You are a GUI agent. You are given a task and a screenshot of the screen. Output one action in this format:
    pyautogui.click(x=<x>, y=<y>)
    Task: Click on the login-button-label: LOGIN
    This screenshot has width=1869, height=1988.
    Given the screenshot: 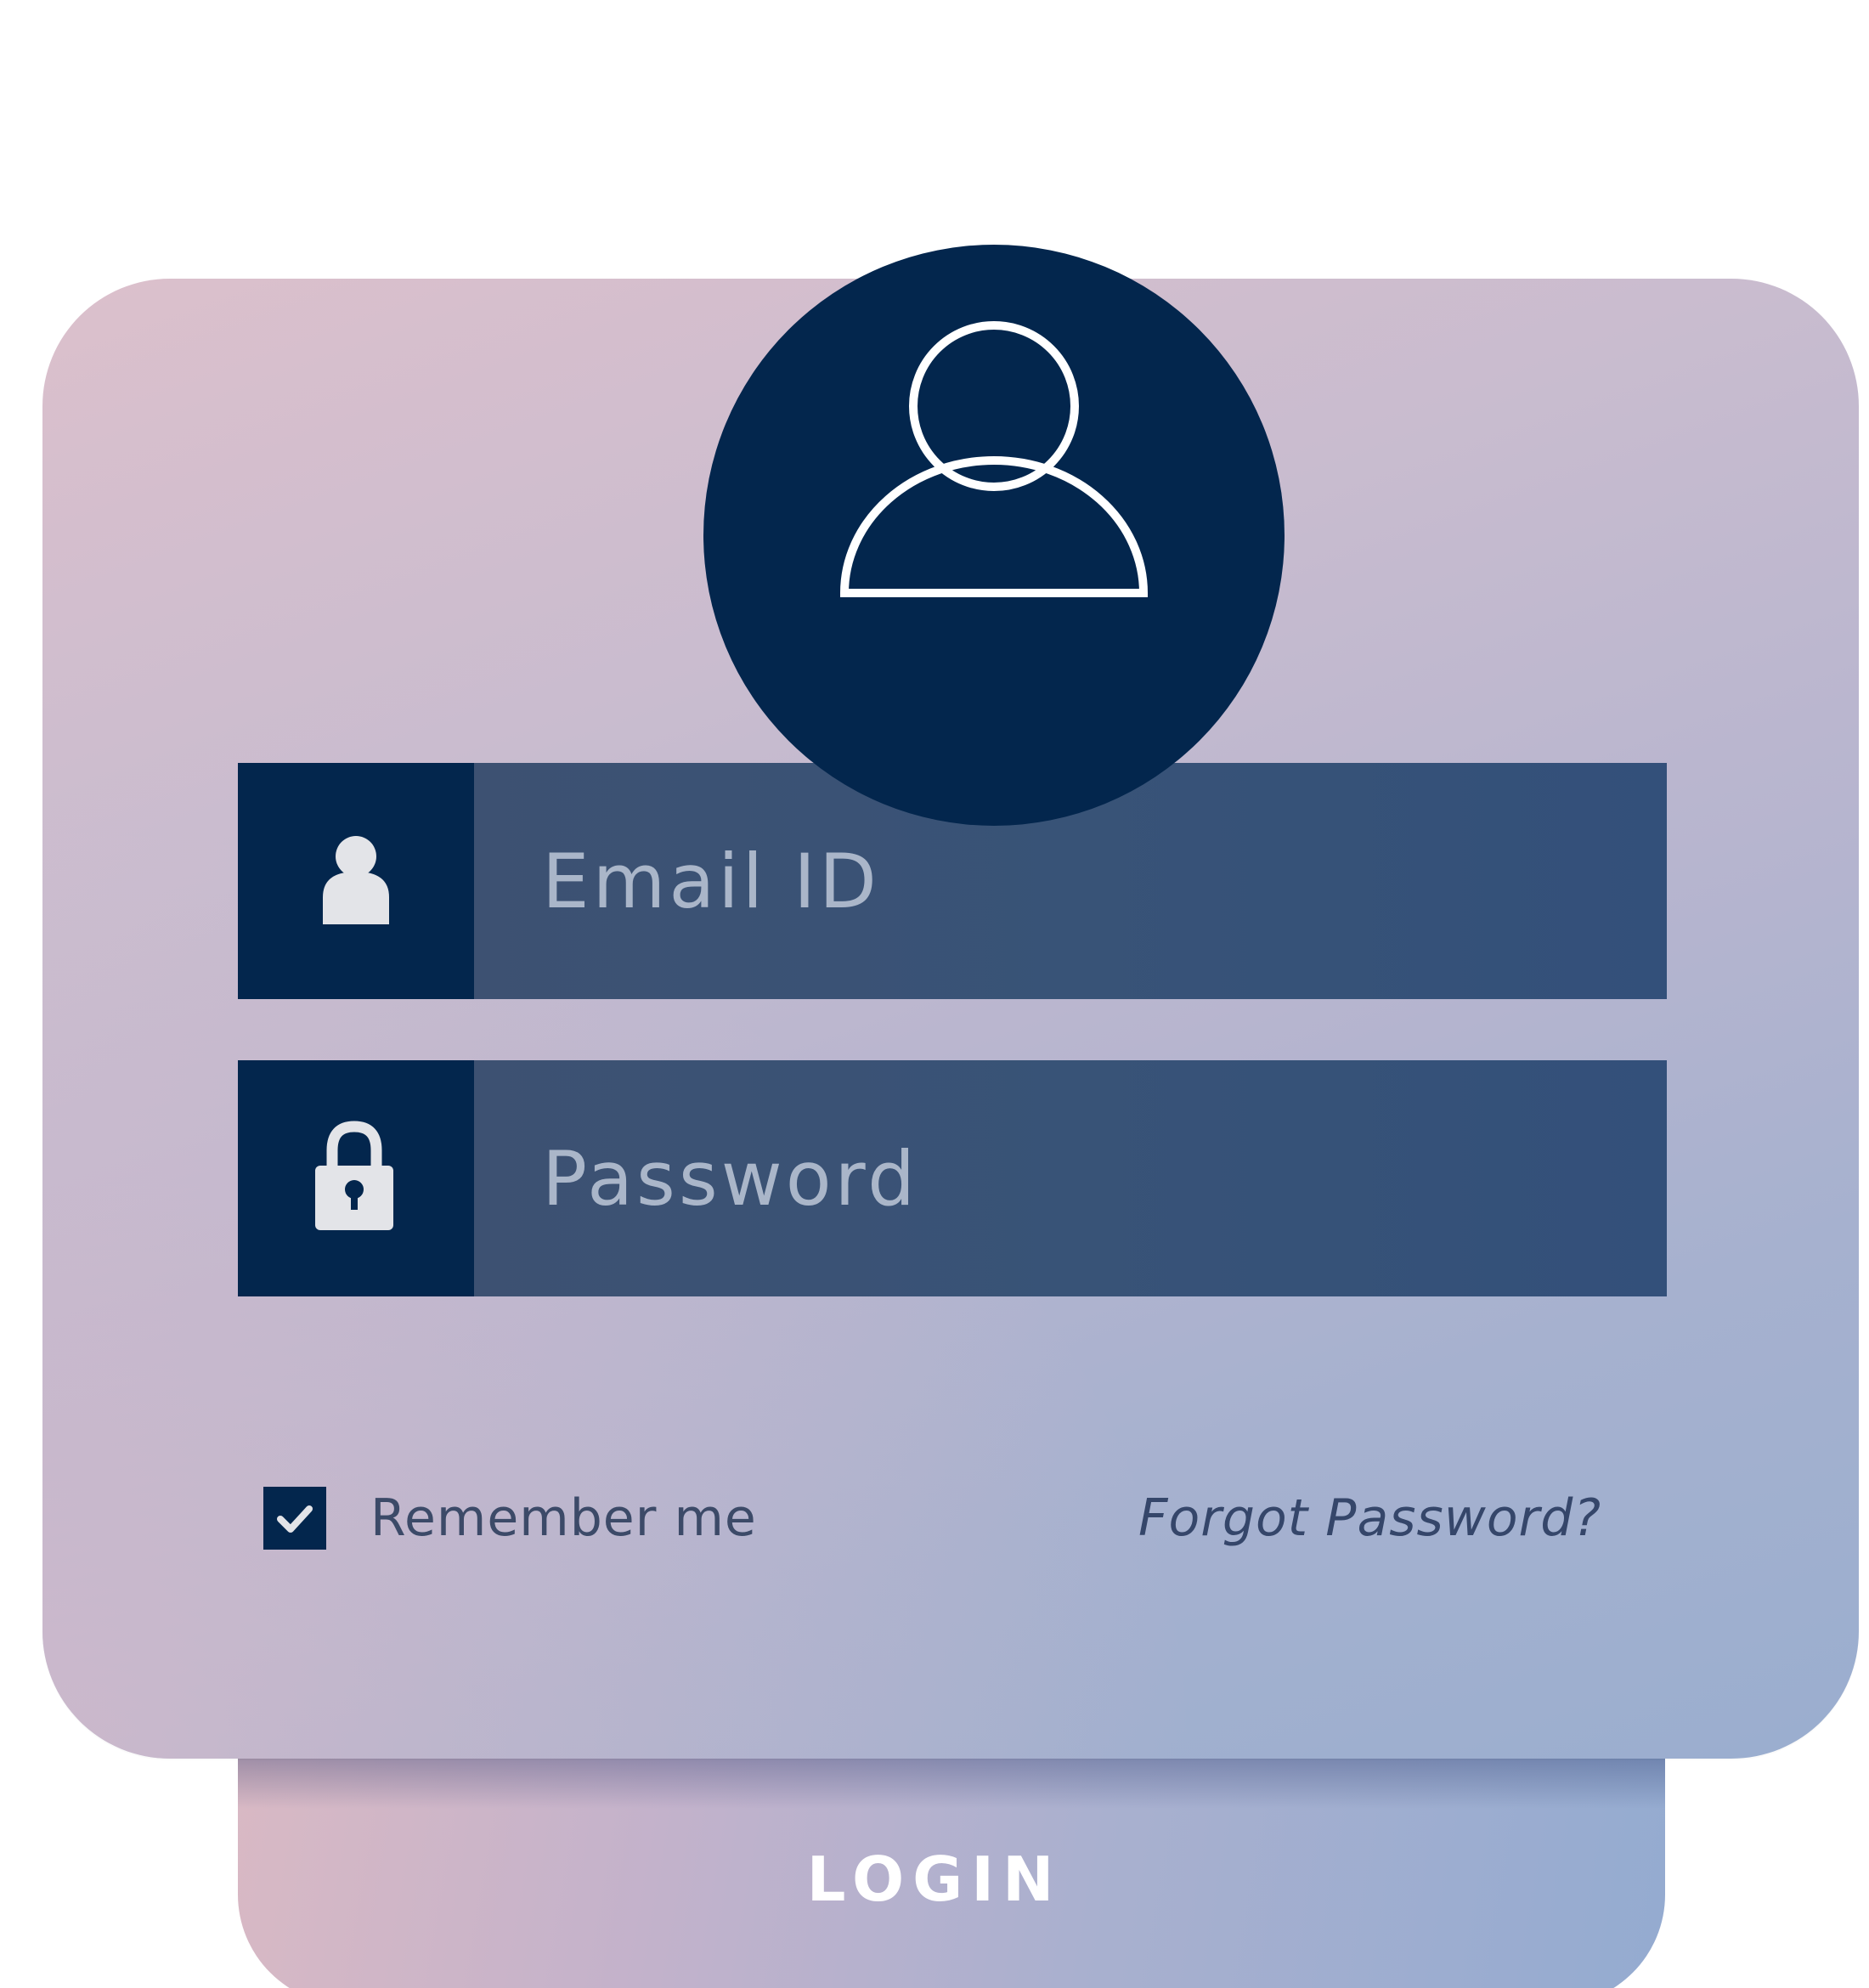 What is the action you would take?
    pyautogui.click(x=934, y=1880)
    